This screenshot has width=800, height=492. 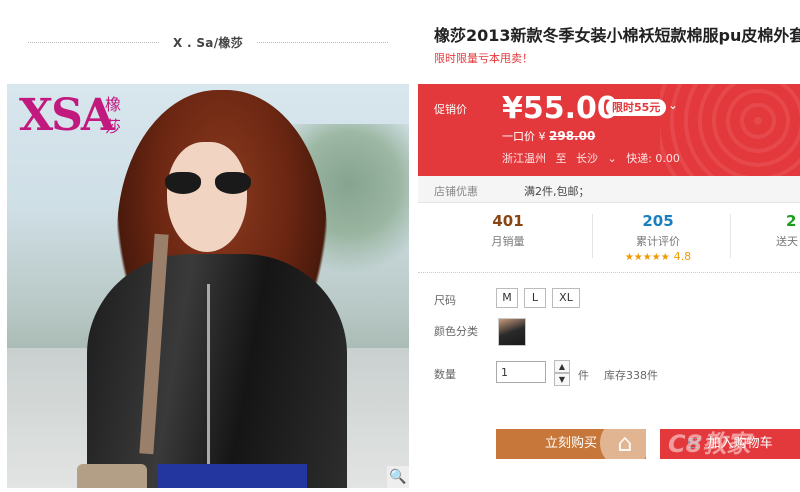 What do you see at coordinates (673, 105) in the screenshot?
I see `chevron-down-icon: ⌄` at bounding box center [673, 105].